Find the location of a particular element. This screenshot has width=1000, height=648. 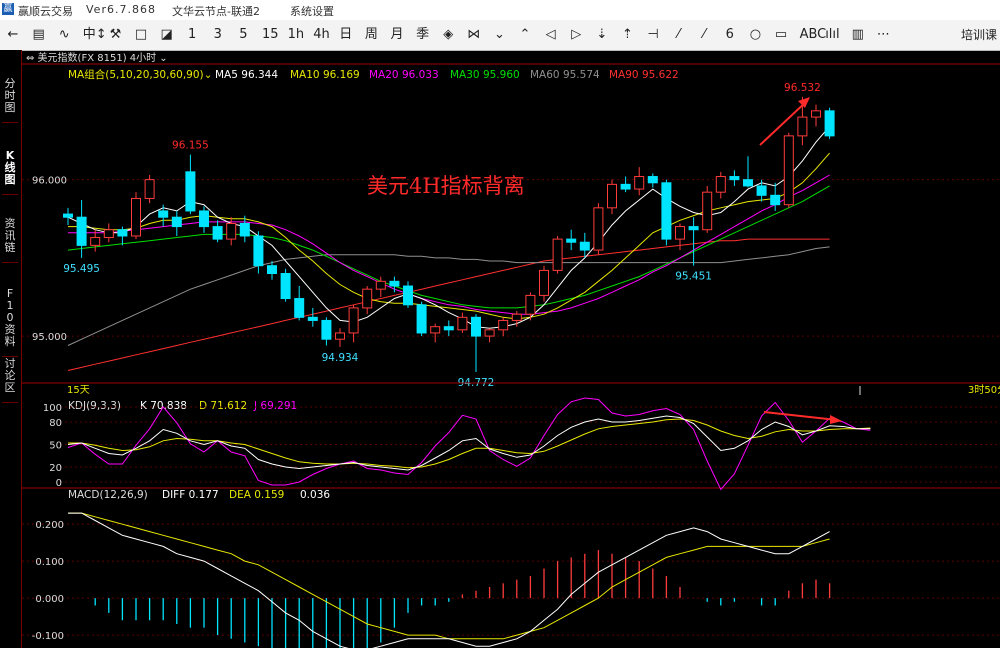

toolbar-draw-box-button: ◪ is located at coordinates (167, 35).